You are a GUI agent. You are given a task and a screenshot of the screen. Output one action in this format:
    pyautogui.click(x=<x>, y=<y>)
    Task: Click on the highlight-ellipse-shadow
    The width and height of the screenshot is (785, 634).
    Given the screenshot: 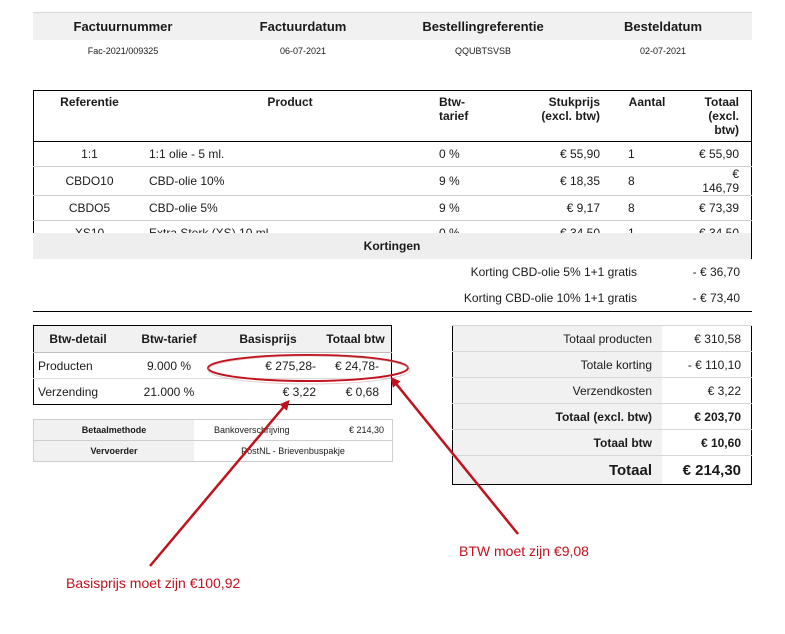 What is the action you would take?
    pyautogui.click(x=309, y=370)
    